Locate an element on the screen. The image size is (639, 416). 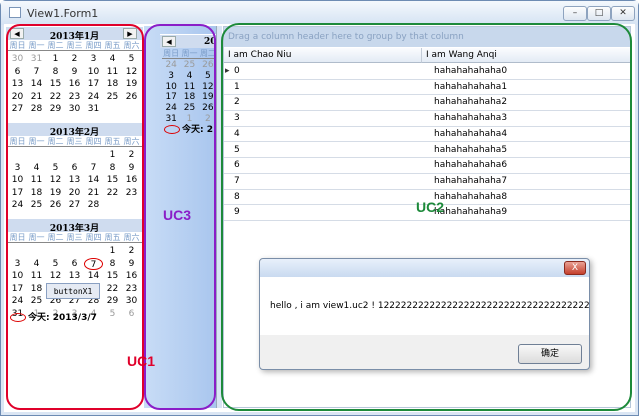
uc3-label: UC3 is located at coordinates (177, 215).